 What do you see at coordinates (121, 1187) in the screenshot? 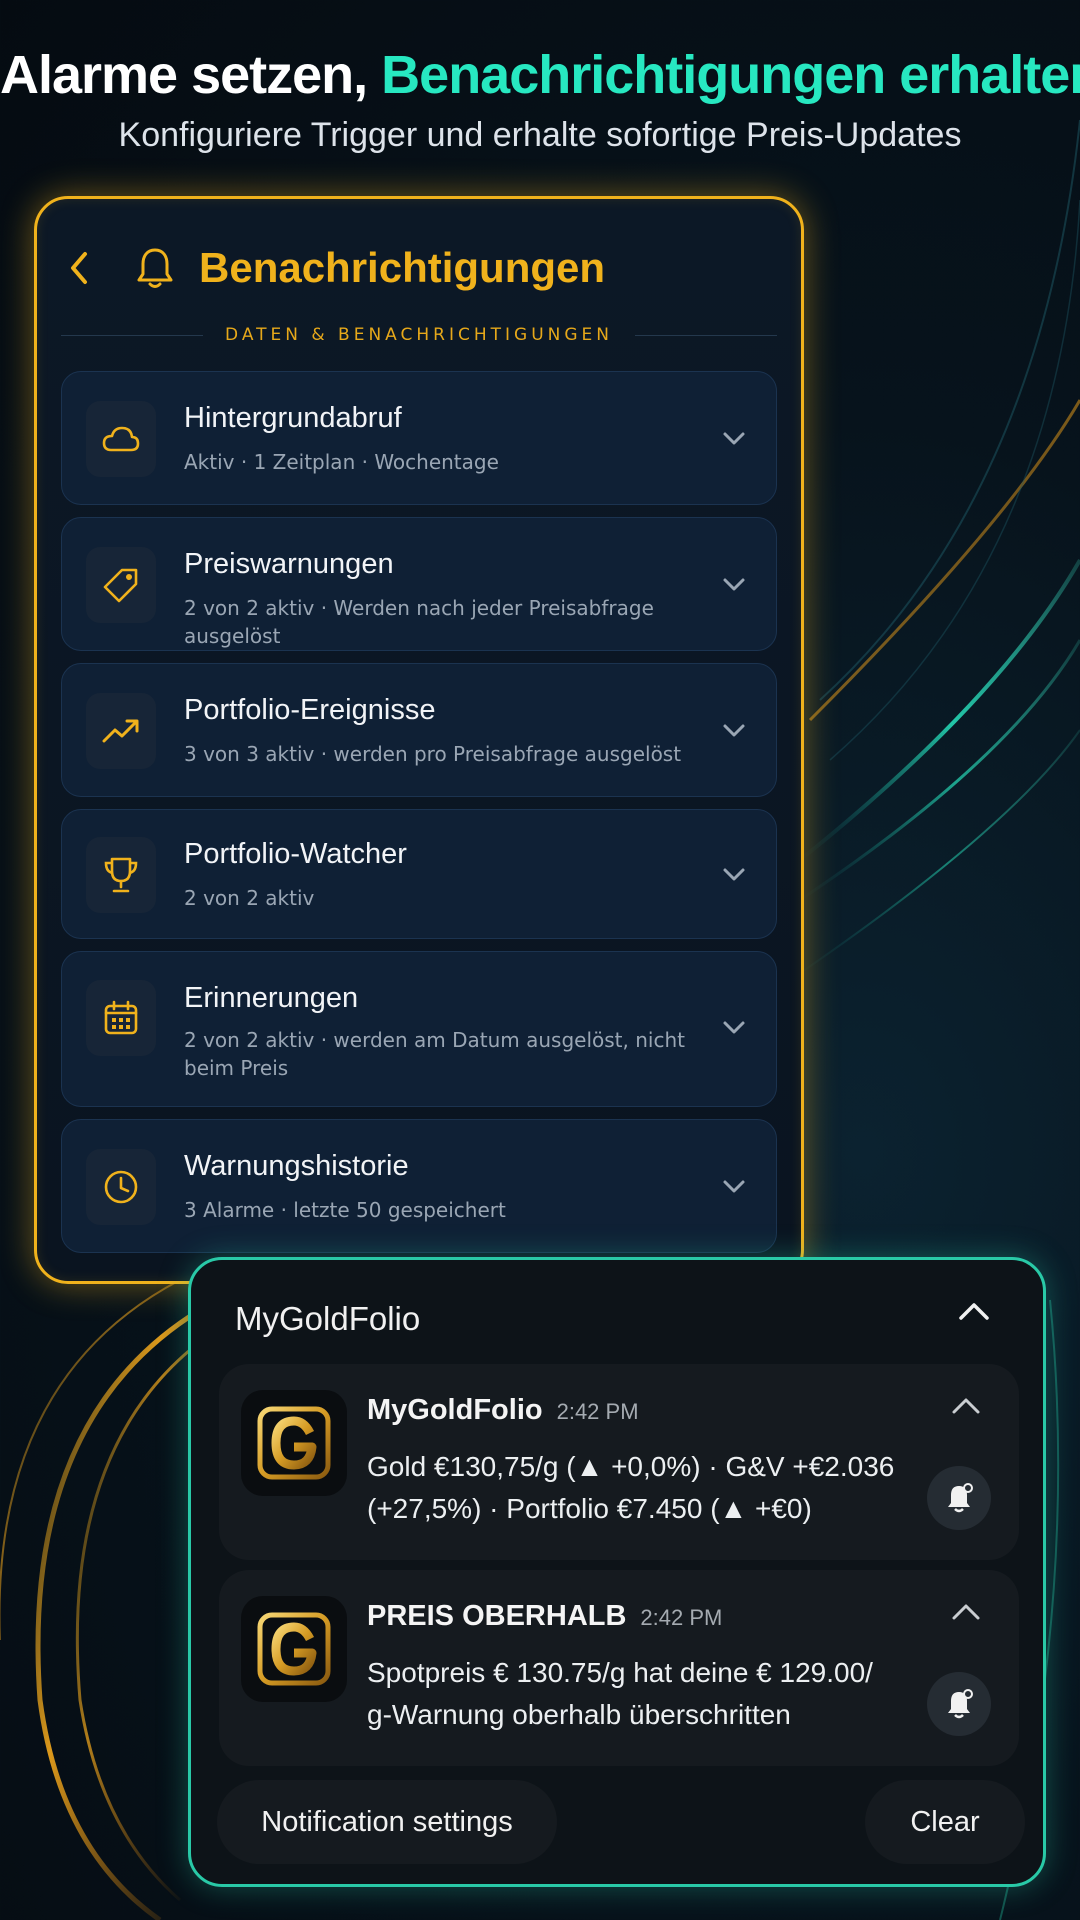
I see `clock-icon` at bounding box center [121, 1187].